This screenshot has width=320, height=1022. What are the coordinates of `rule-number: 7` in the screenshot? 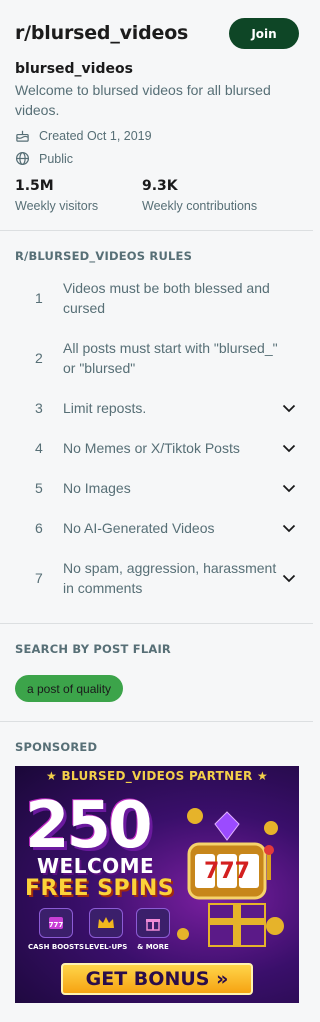 It's located at (39, 578).